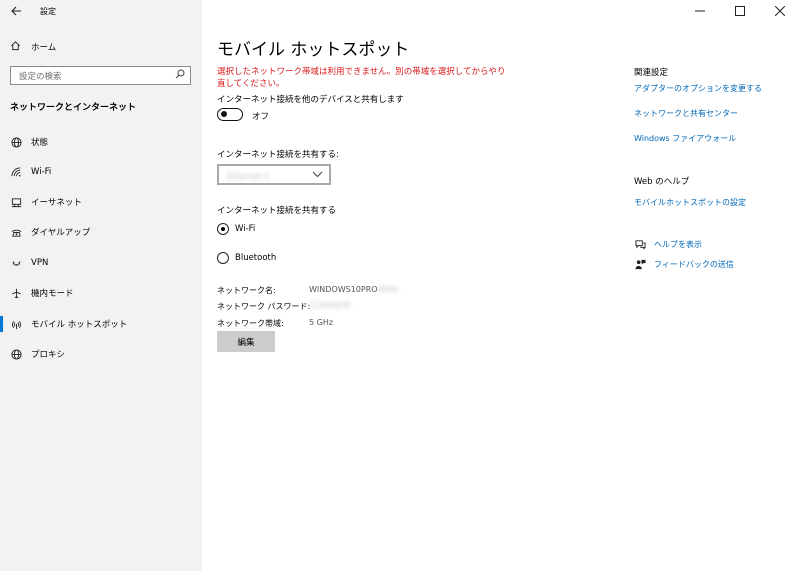  What do you see at coordinates (248, 176) in the screenshot?
I see `share-from-value: Ethernet 2` at bounding box center [248, 176].